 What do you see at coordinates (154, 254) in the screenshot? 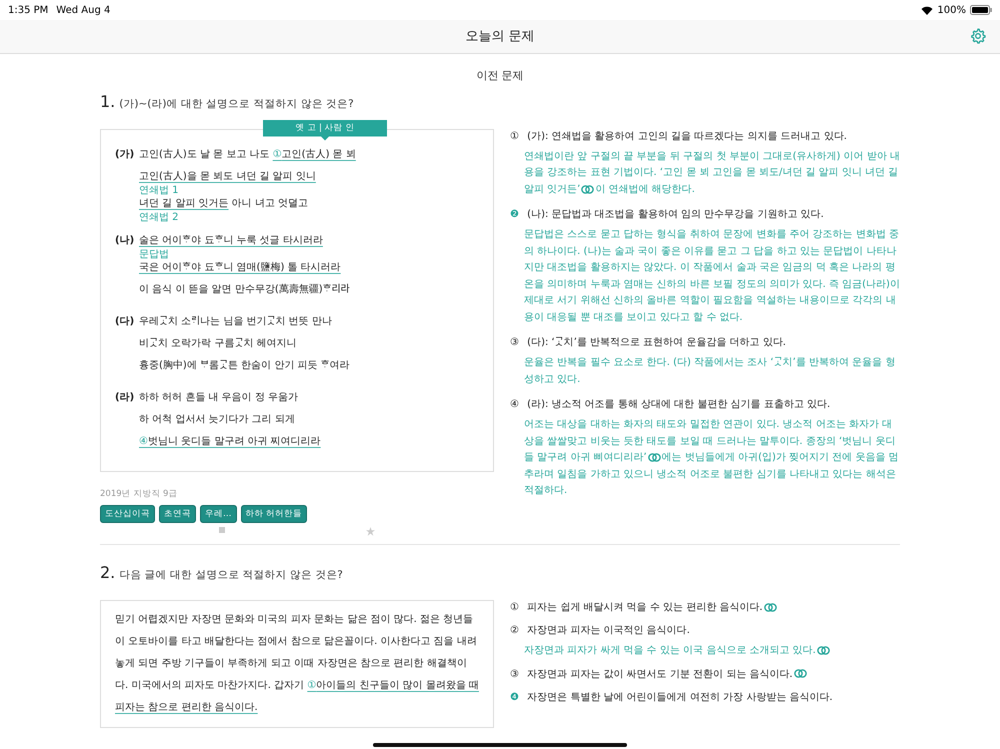
I see `annotation-note: 문답법` at bounding box center [154, 254].